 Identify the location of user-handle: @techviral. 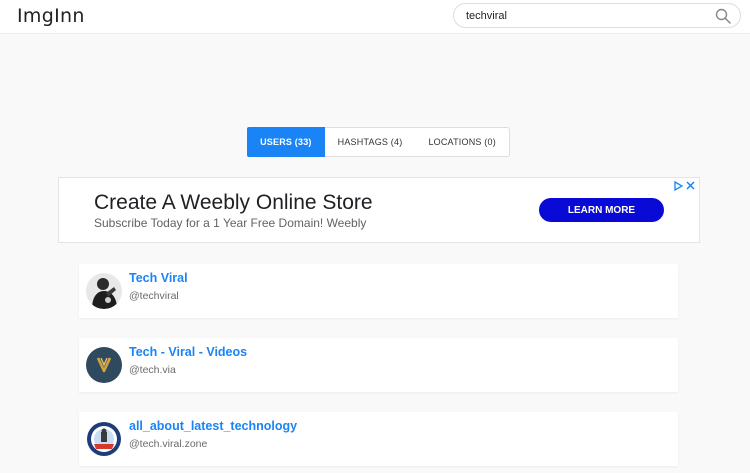
(154, 296).